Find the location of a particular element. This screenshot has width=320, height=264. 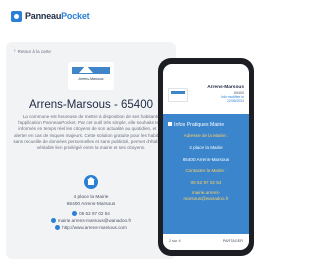

town-hall-icon is located at coordinates (91, 182).